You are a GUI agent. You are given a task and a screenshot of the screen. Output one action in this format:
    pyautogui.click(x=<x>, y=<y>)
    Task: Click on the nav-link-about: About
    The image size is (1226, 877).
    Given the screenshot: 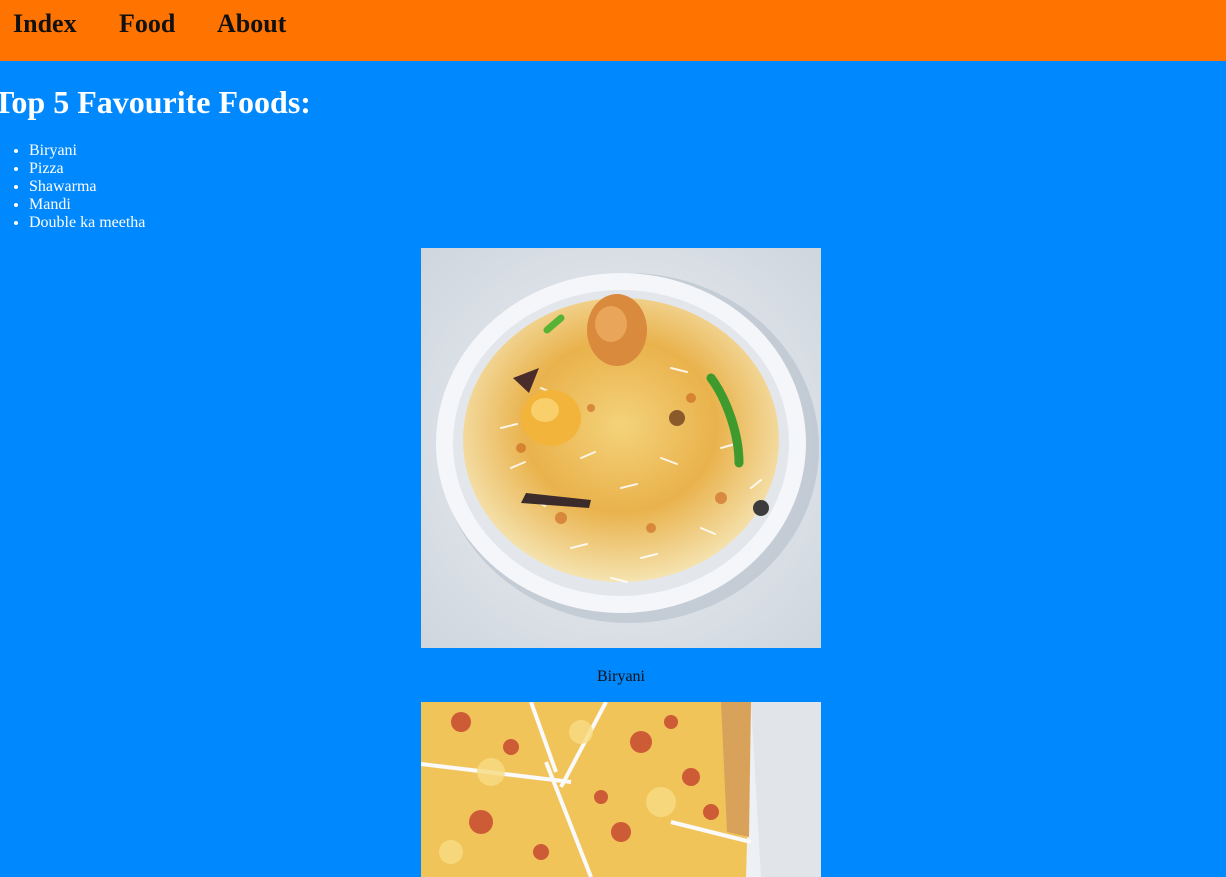 What is the action you would take?
    pyautogui.click(x=251, y=24)
    